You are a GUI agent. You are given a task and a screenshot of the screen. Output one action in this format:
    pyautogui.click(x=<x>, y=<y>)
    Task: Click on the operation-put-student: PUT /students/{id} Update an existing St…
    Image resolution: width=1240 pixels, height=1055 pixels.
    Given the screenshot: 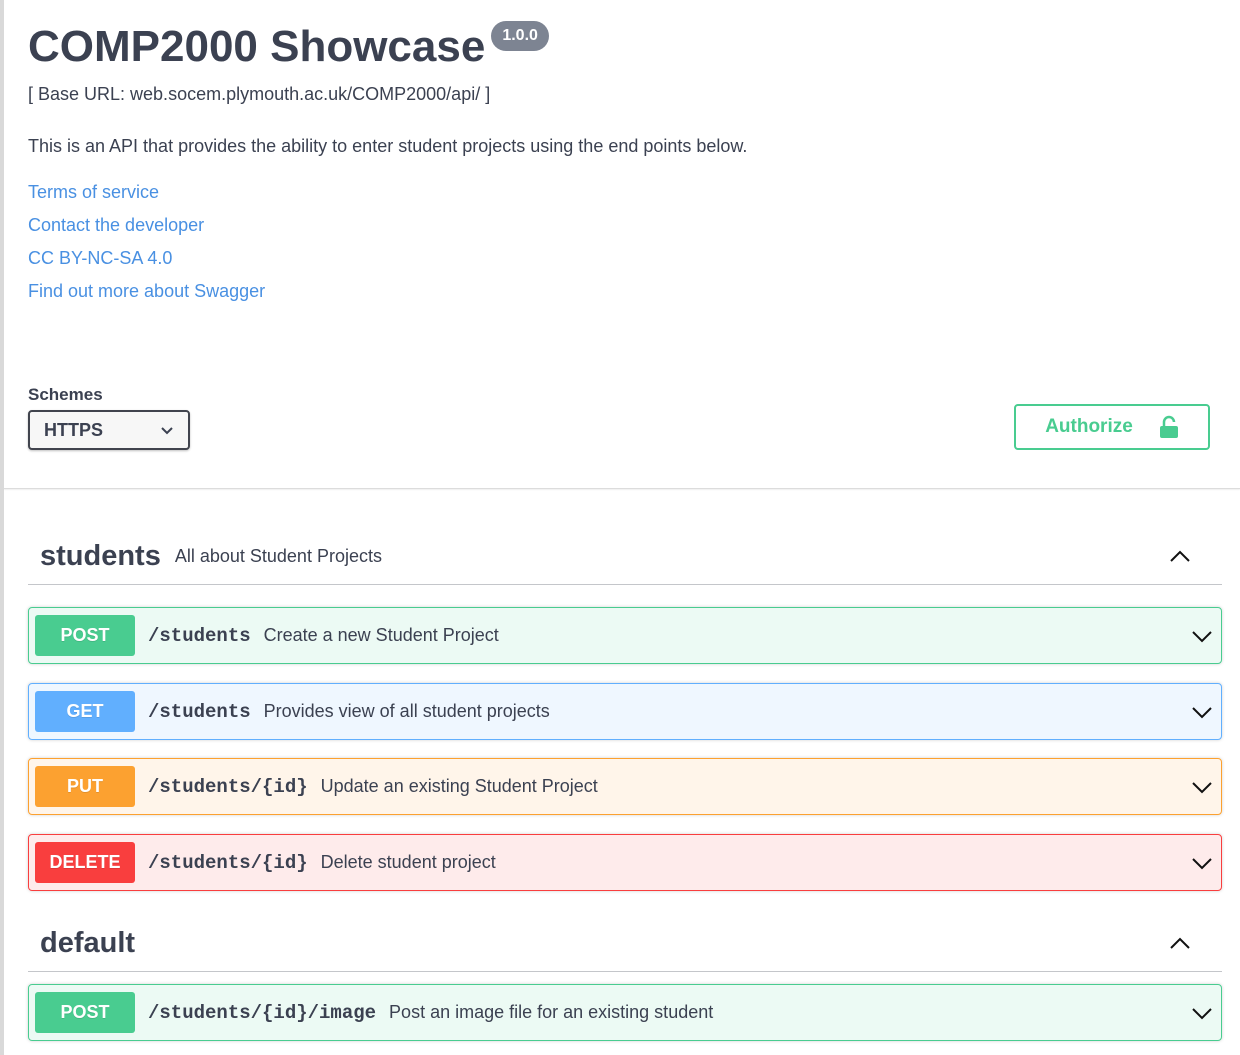 What is the action you would take?
    pyautogui.click(x=625, y=786)
    